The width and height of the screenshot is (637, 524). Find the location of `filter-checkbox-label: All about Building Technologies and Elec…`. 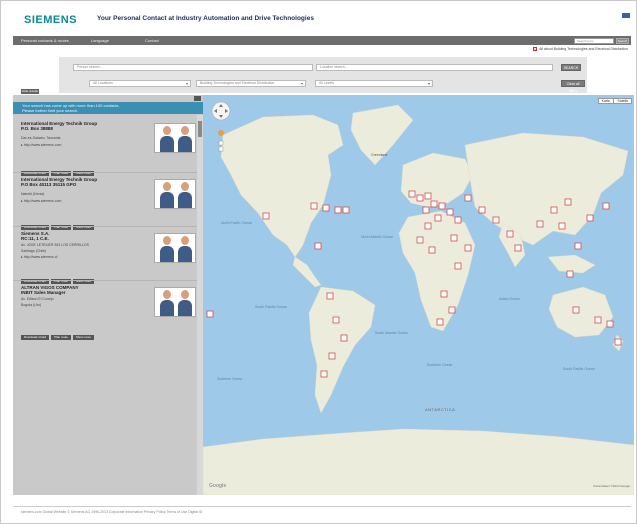

filter-checkbox-label: All about Building Technologies and Elec… is located at coordinates (583, 49).